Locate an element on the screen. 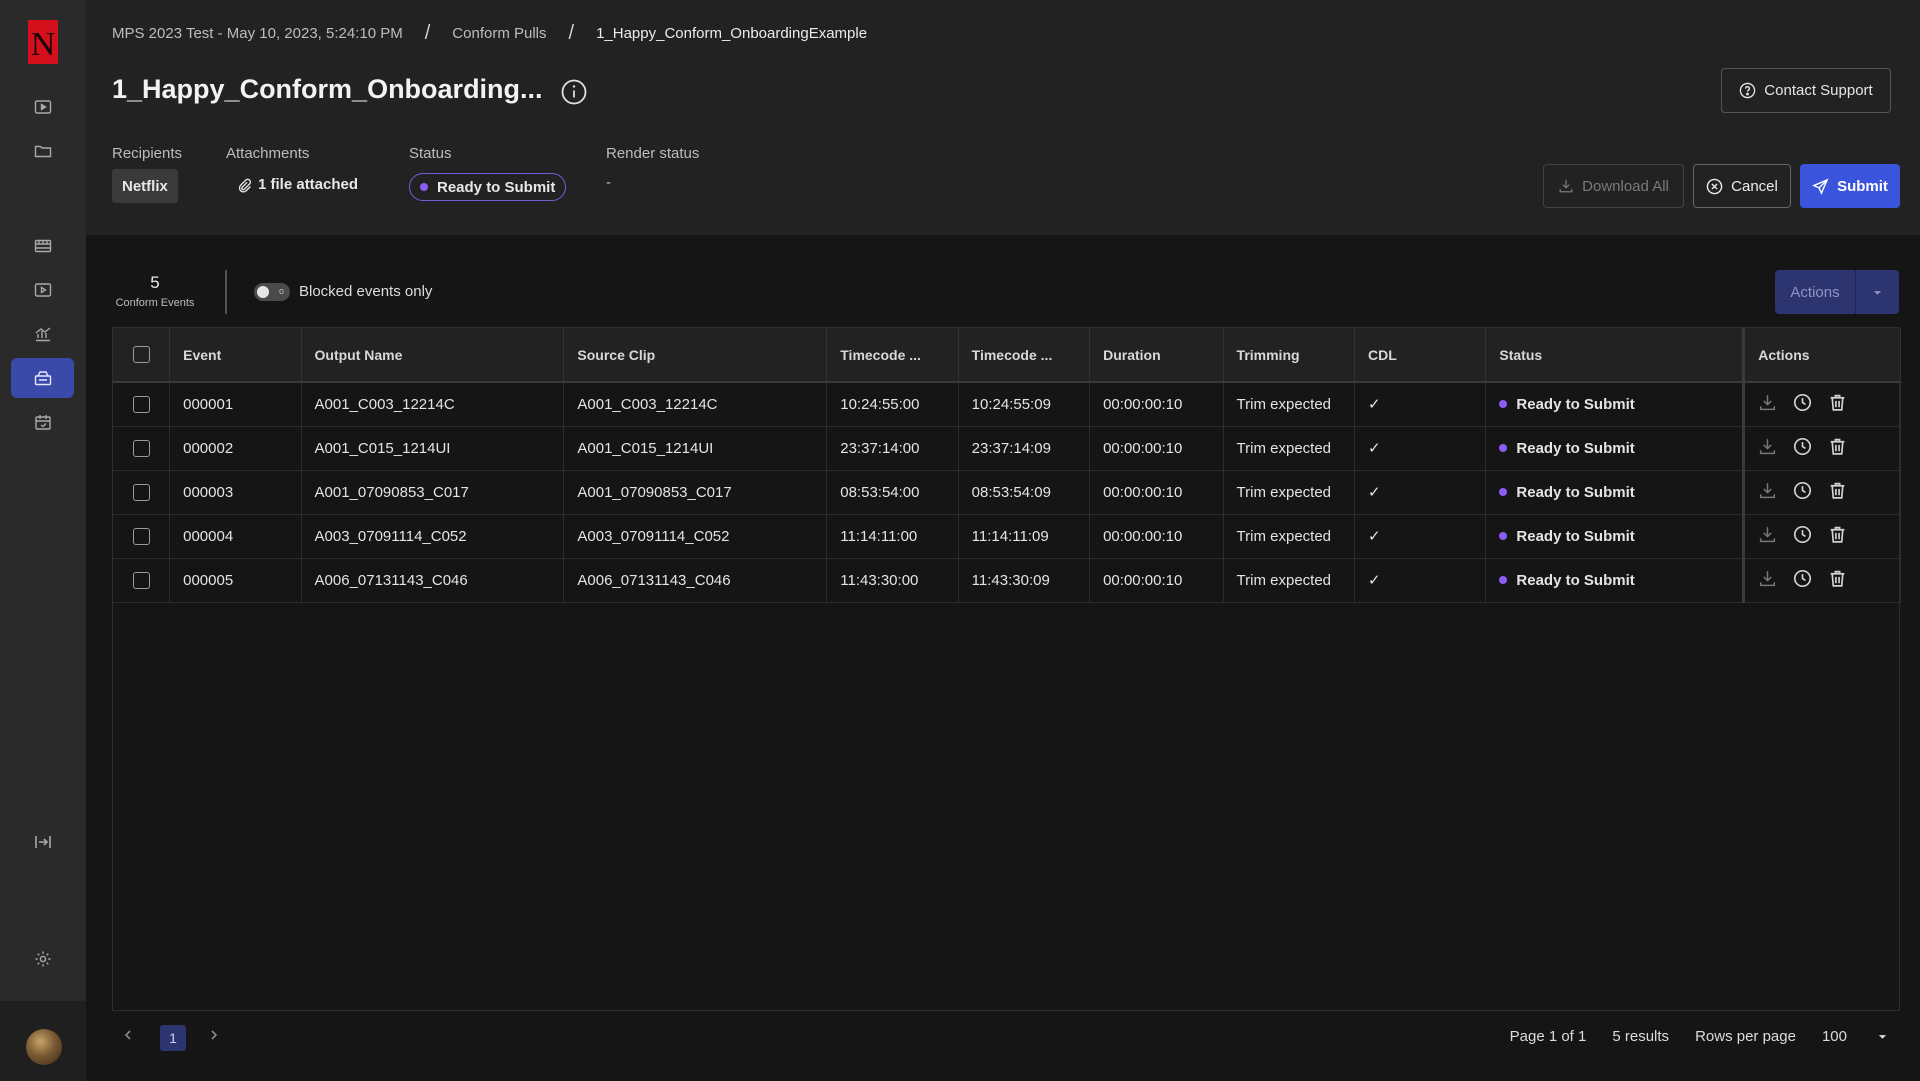 The width and height of the screenshot is (1920, 1081). breadcrumb-current: 1_Happy_Conform_OnboardingExample is located at coordinates (732, 33).